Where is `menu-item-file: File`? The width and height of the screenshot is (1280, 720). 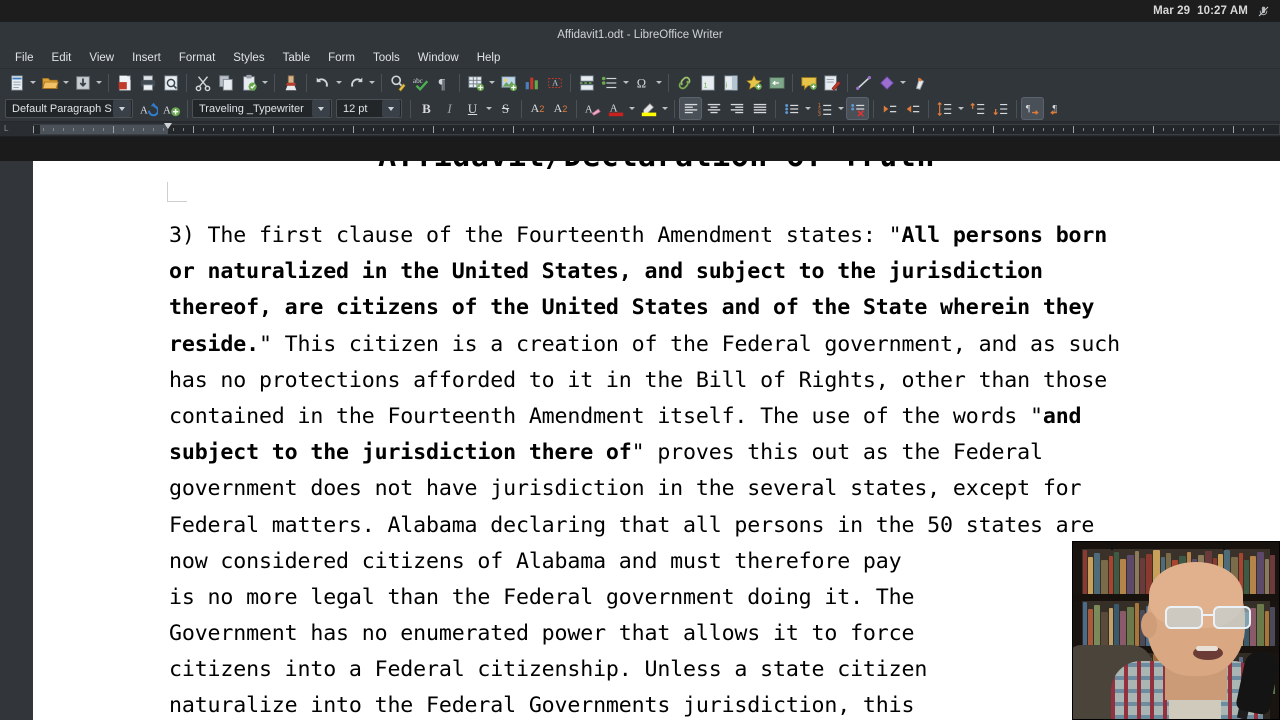 menu-item-file: File is located at coordinates (24, 58).